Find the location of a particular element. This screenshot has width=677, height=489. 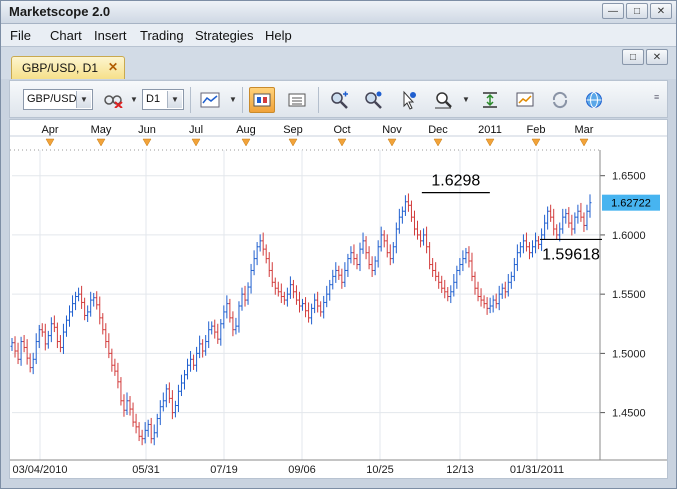

doc-restore-button: □ is located at coordinates (633, 57).